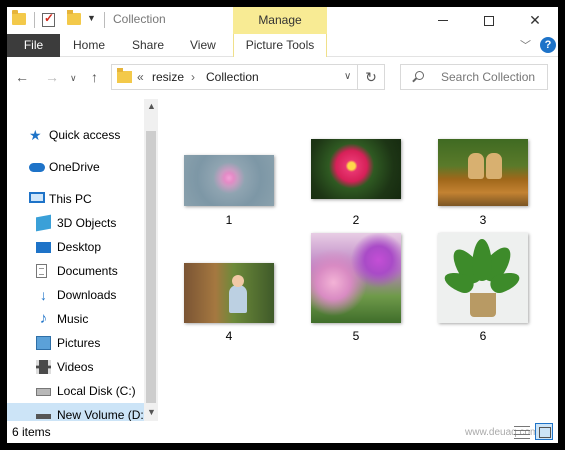  Describe the element at coordinates (73, 319) in the screenshot. I see `sidebar-item-label: Music` at that location.